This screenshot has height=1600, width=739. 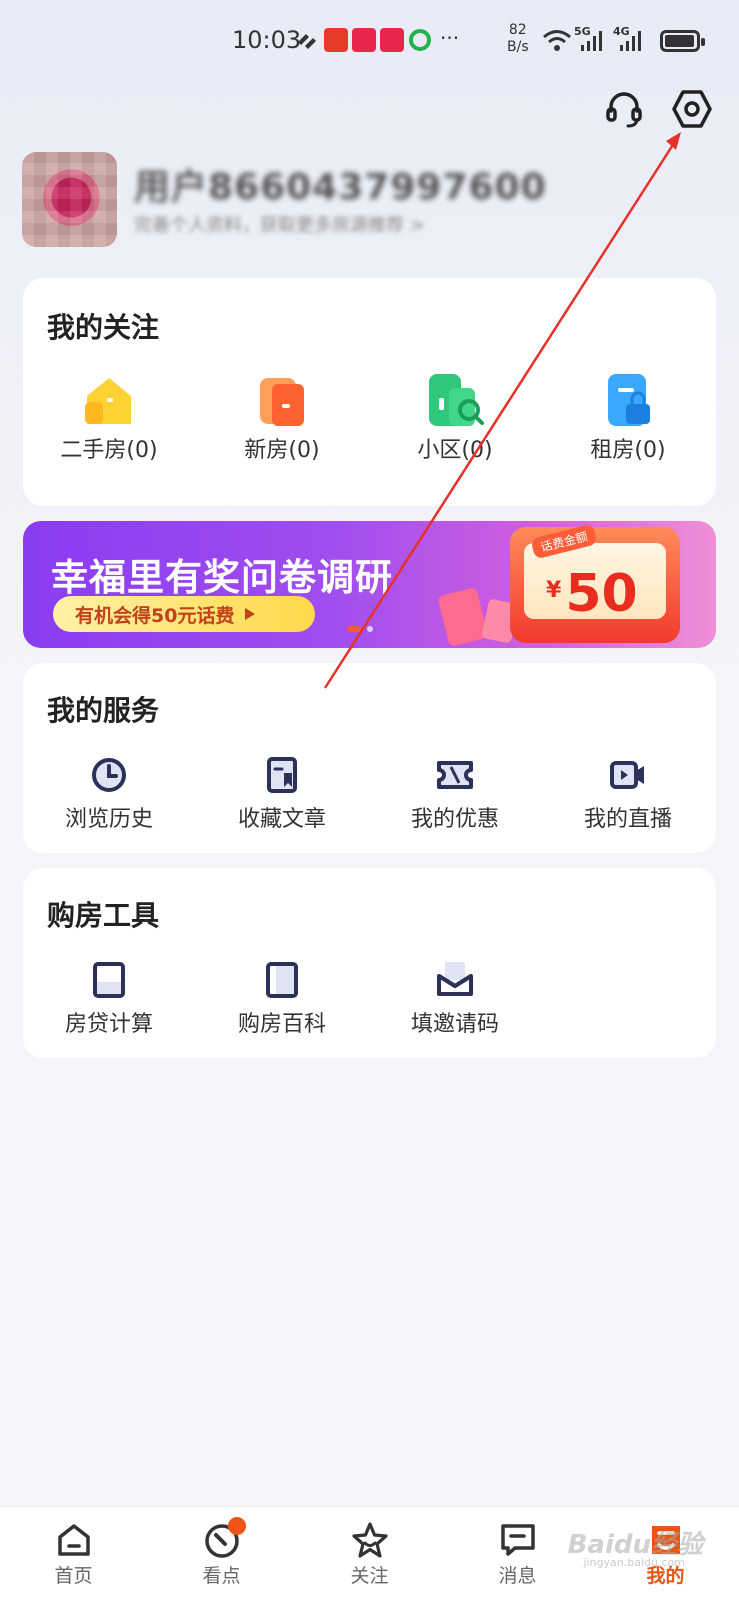 What do you see at coordinates (108, 401) in the screenshot?
I see `house-icon` at bounding box center [108, 401].